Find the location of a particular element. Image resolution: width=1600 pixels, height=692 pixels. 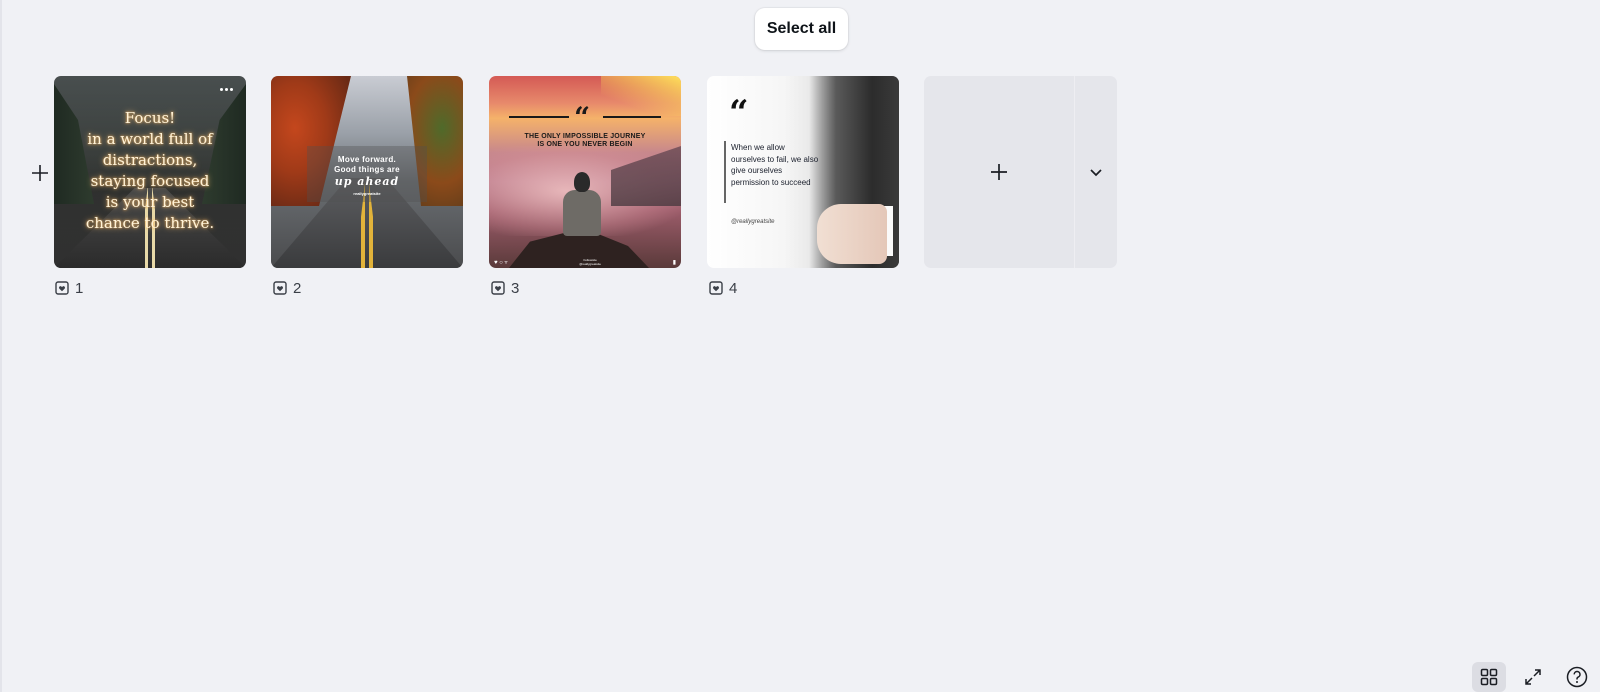

fullscreen-button is located at coordinates (1533, 677).